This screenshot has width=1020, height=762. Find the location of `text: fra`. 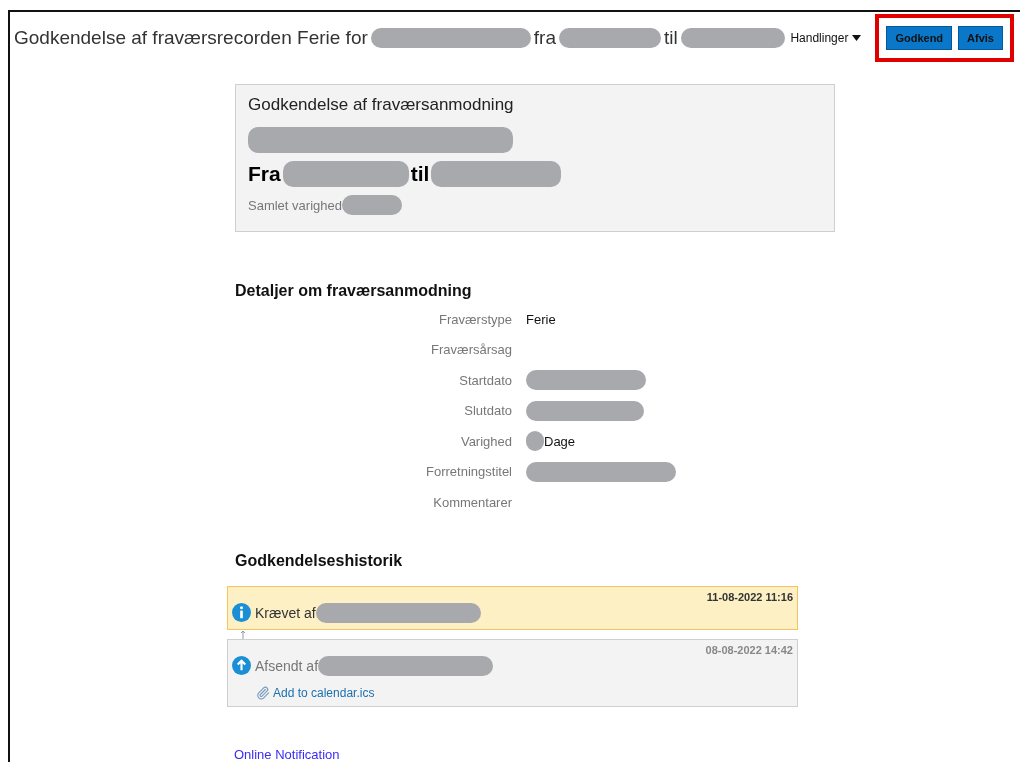

text: fra is located at coordinates (544, 38).